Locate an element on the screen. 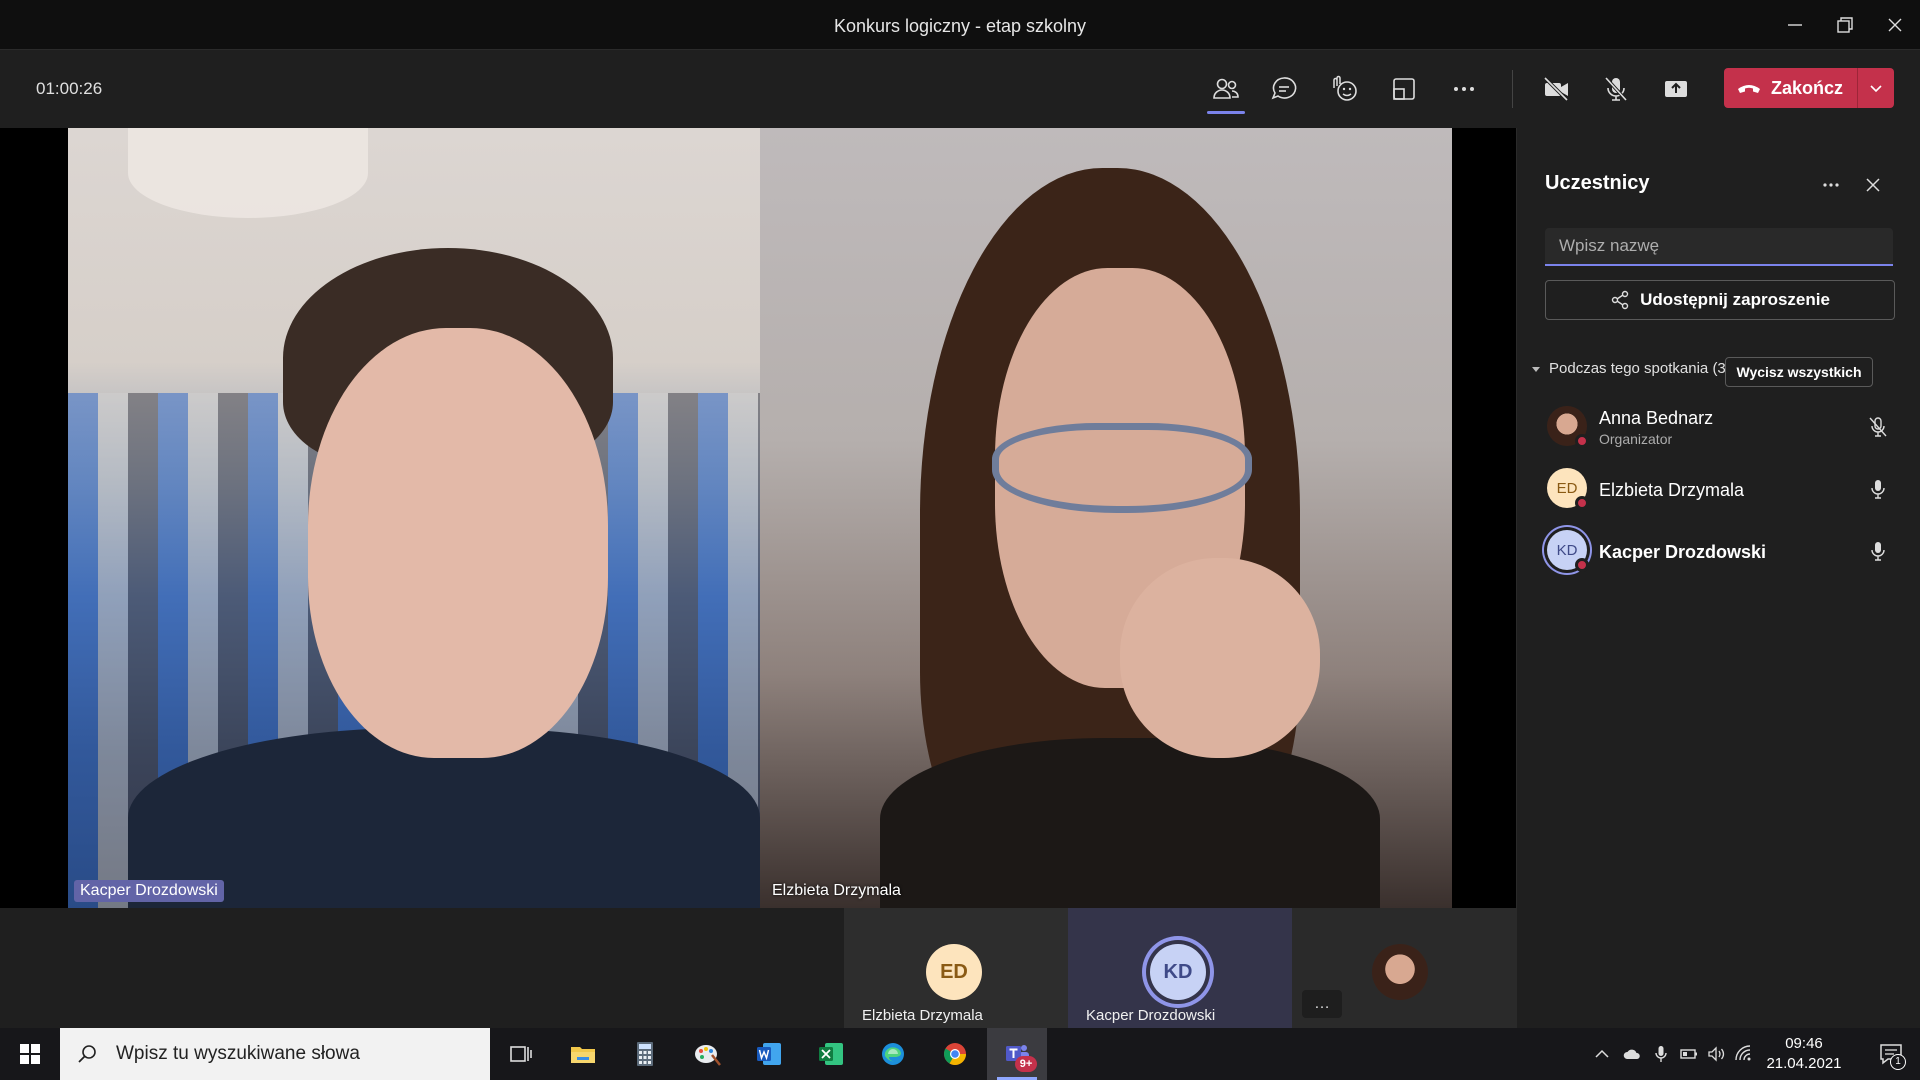 The height and width of the screenshot is (1080, 1920). edge-icon is located at coordinates (893, 1054).